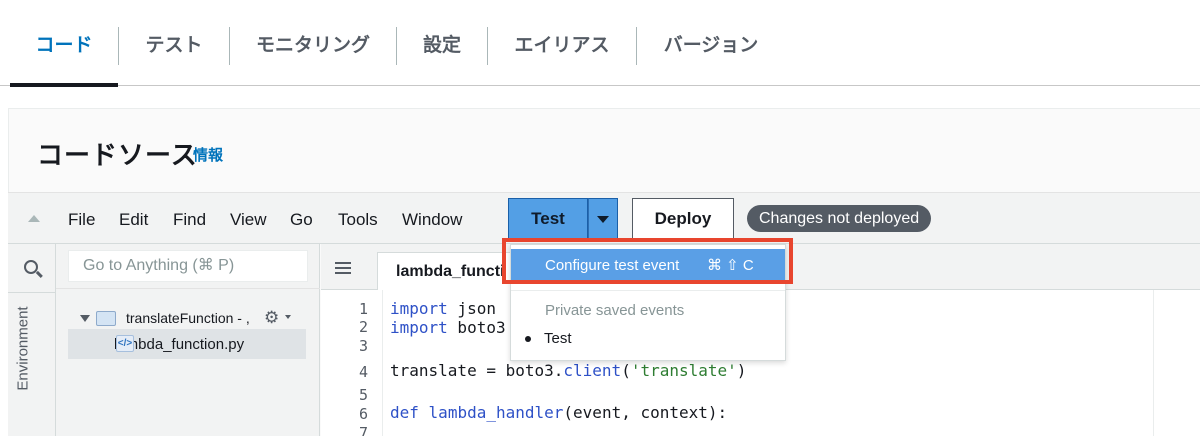 Image resolution: width=1200 pixels, height=436 pixels. I want to click on folder-icon, so click(106, 318).